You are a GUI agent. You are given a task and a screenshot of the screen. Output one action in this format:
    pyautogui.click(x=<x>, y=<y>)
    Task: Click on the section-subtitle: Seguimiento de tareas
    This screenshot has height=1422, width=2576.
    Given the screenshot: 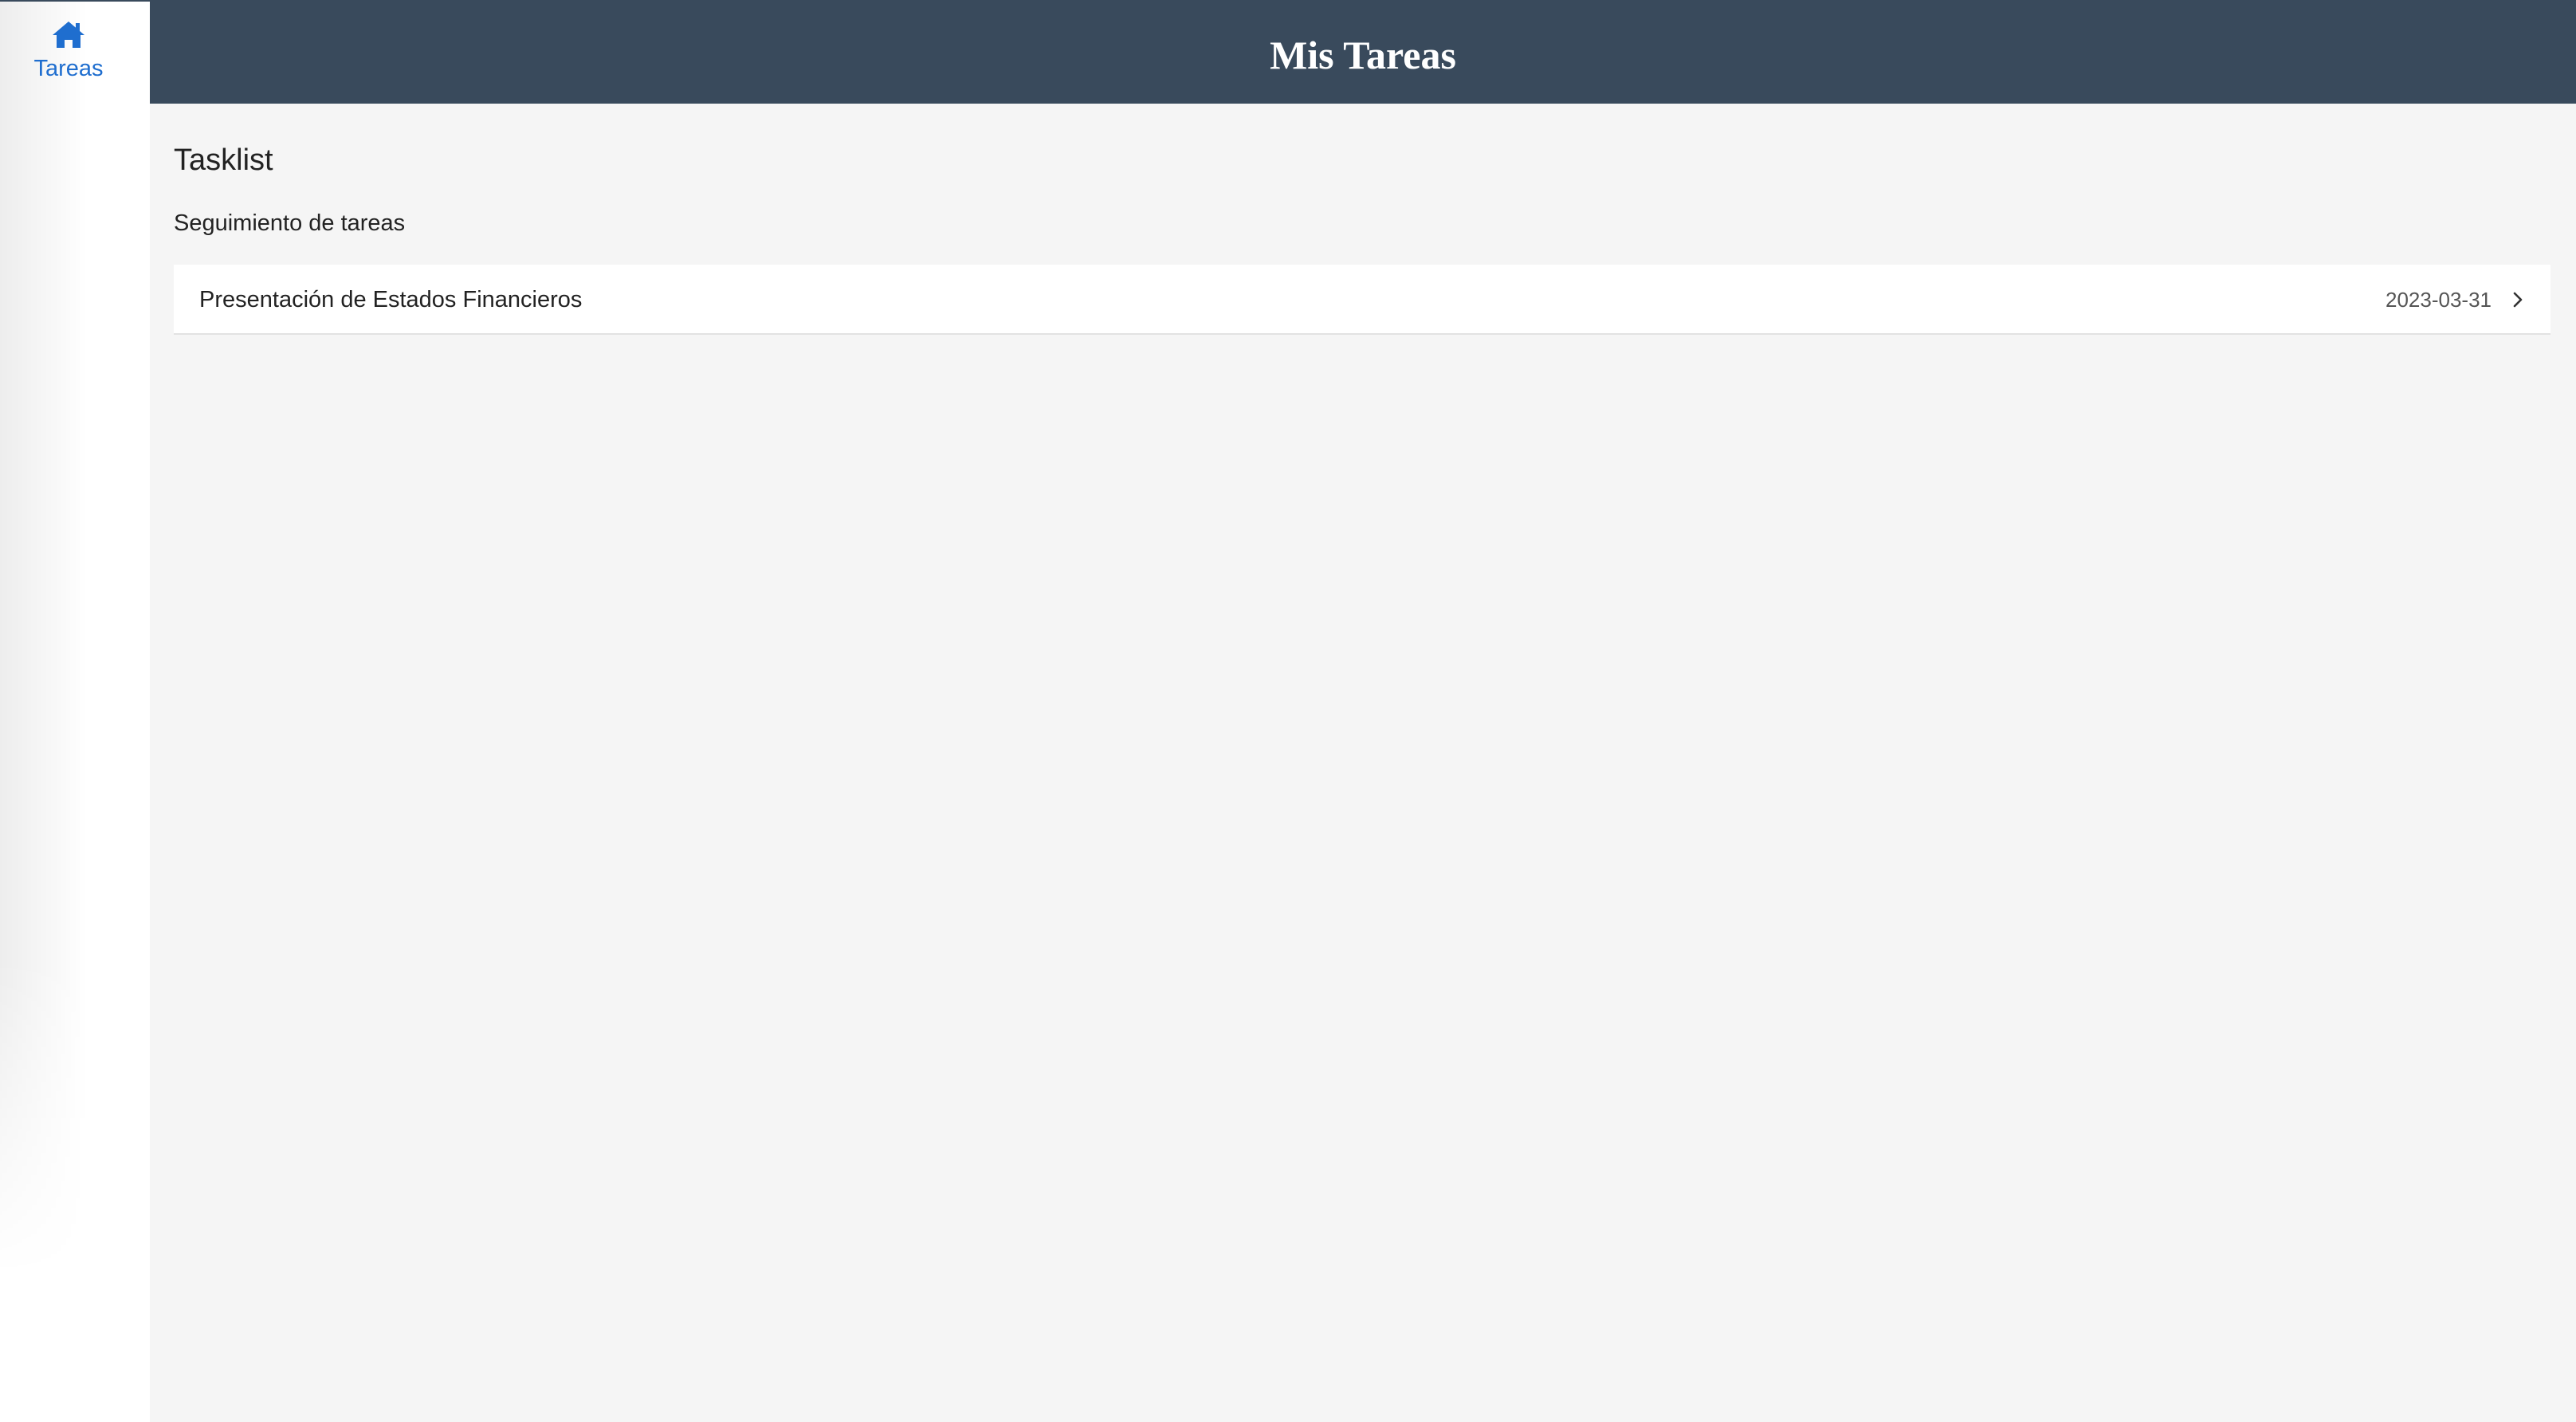 What is the action you would take?
    pyautogui.click(x=290, y=223)
    